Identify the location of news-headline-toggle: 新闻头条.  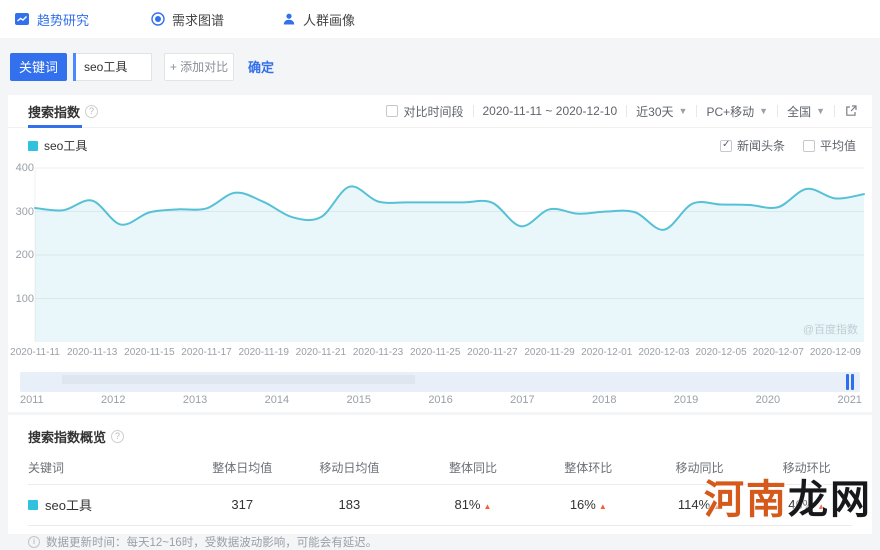
(752, 145).